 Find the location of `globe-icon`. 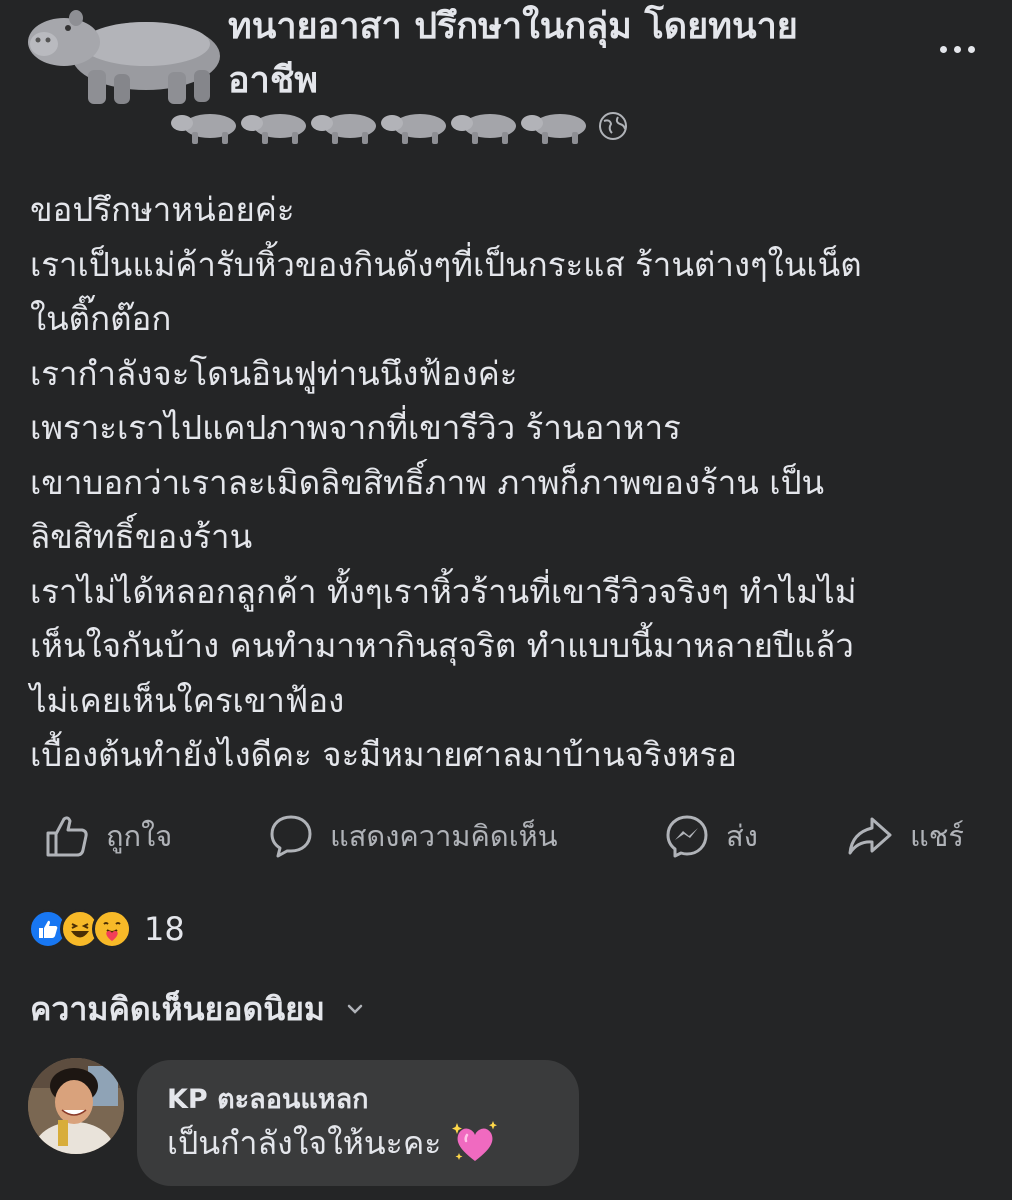

globe-icon is located at coordinates (613, 126).